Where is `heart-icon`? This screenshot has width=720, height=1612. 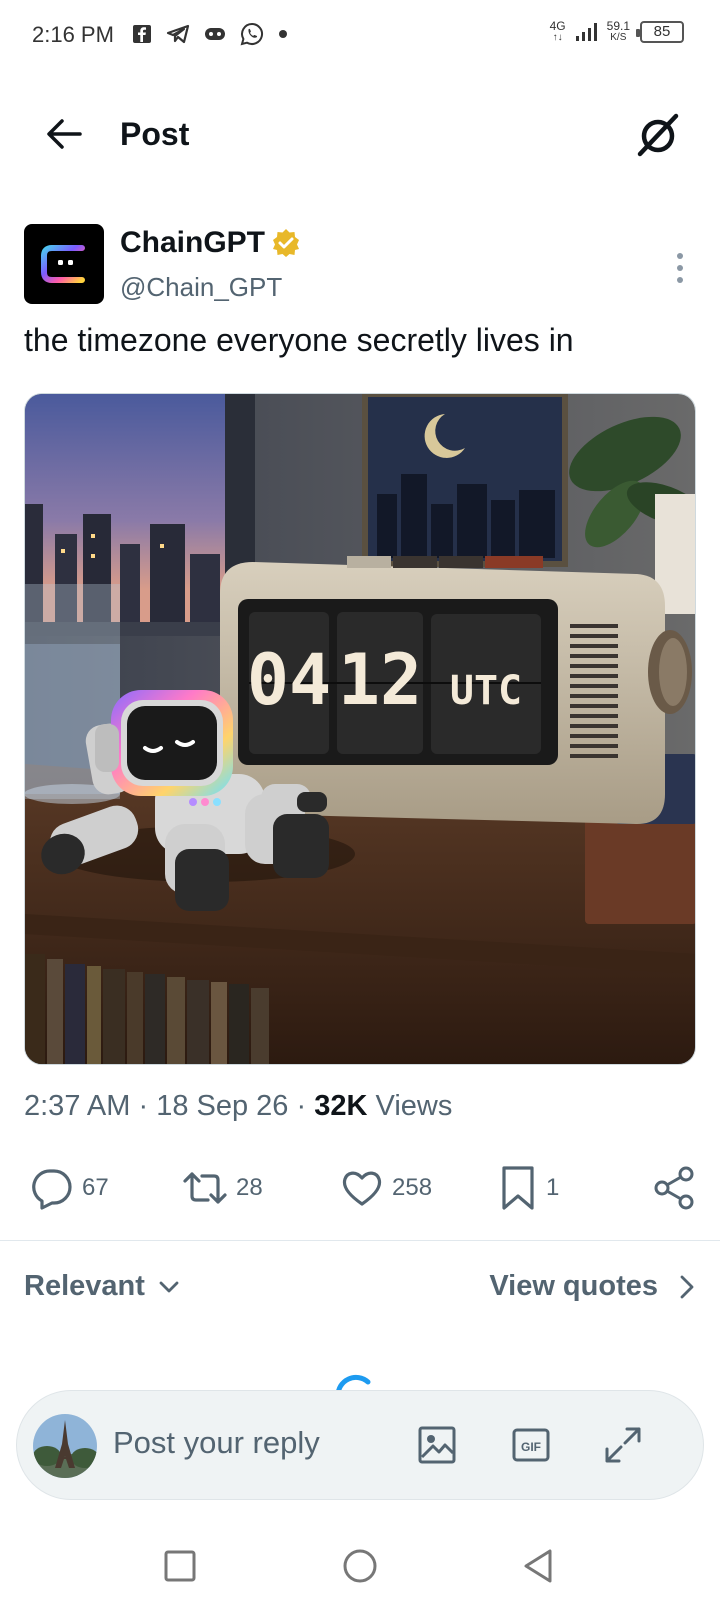
heart-icon is located at coordinates (362, 1188).